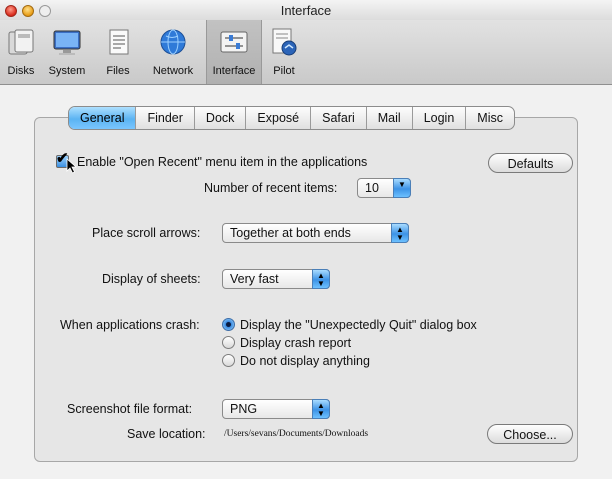 The width and height of the screenshot is (612, 479). Describe the element at coordinates (384, 188) in the screenshot. I see `recent-items-popup: 10 ▼` at that location.